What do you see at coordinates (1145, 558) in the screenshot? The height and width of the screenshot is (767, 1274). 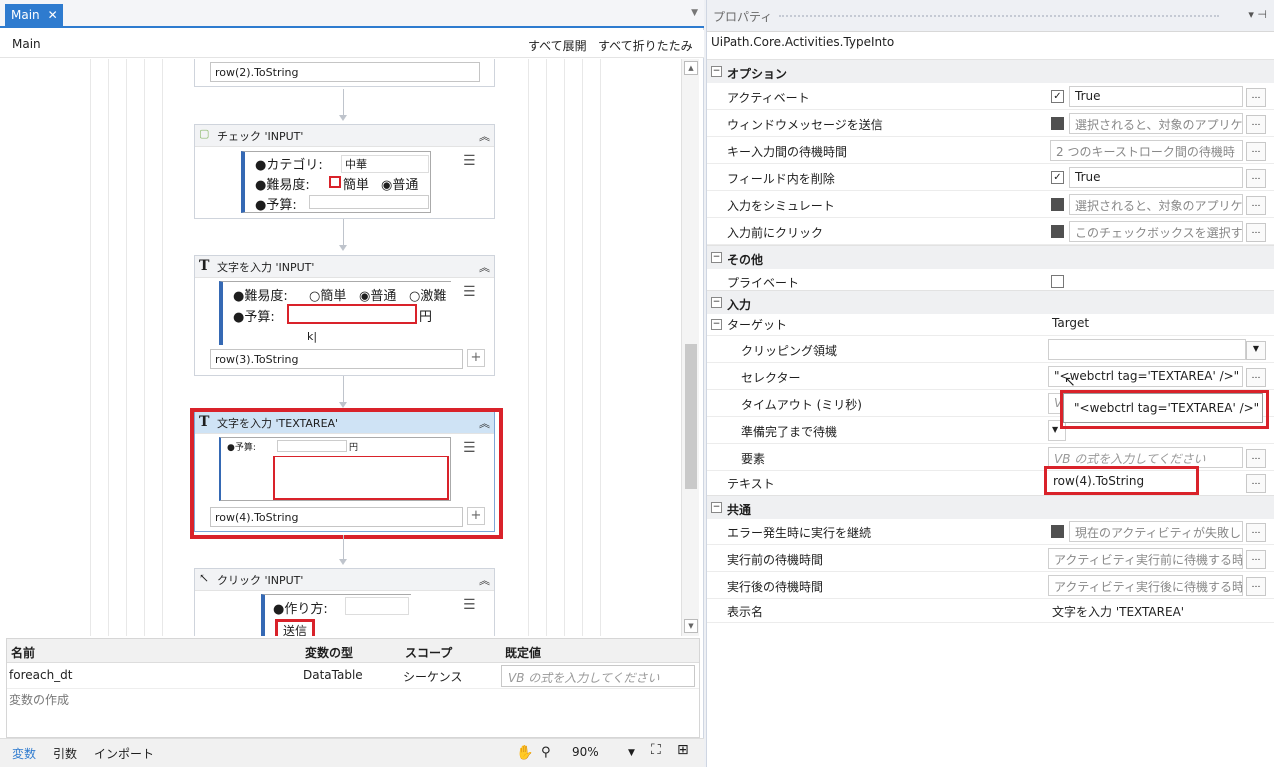 I see `property-value: アクティビティ実行前に待機する時` at bounding box center [1145, 558].